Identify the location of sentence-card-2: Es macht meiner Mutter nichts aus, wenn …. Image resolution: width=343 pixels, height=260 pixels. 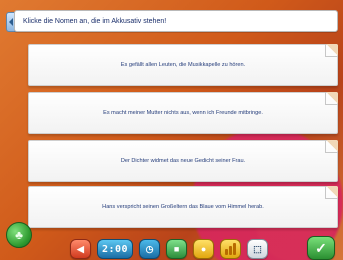
(183, 113).